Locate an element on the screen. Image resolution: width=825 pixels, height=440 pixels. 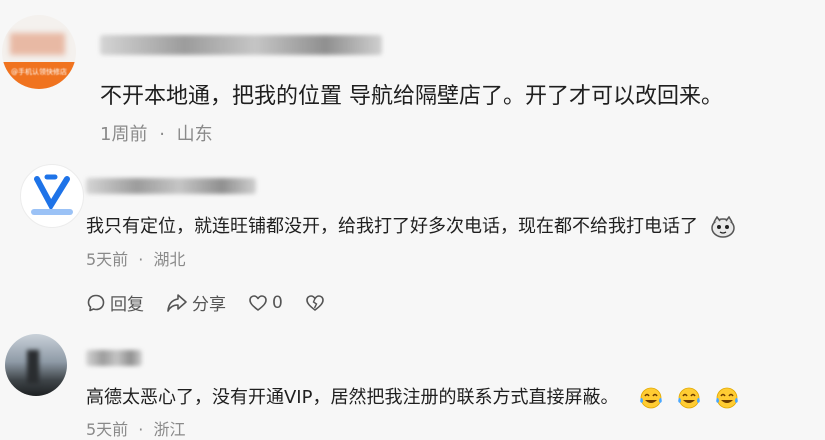
comment-text: 我只有定位，就连旺铺都没开，给我打了好多次电话，现在都不给我打电话了 is located at coordinates (411, 225).